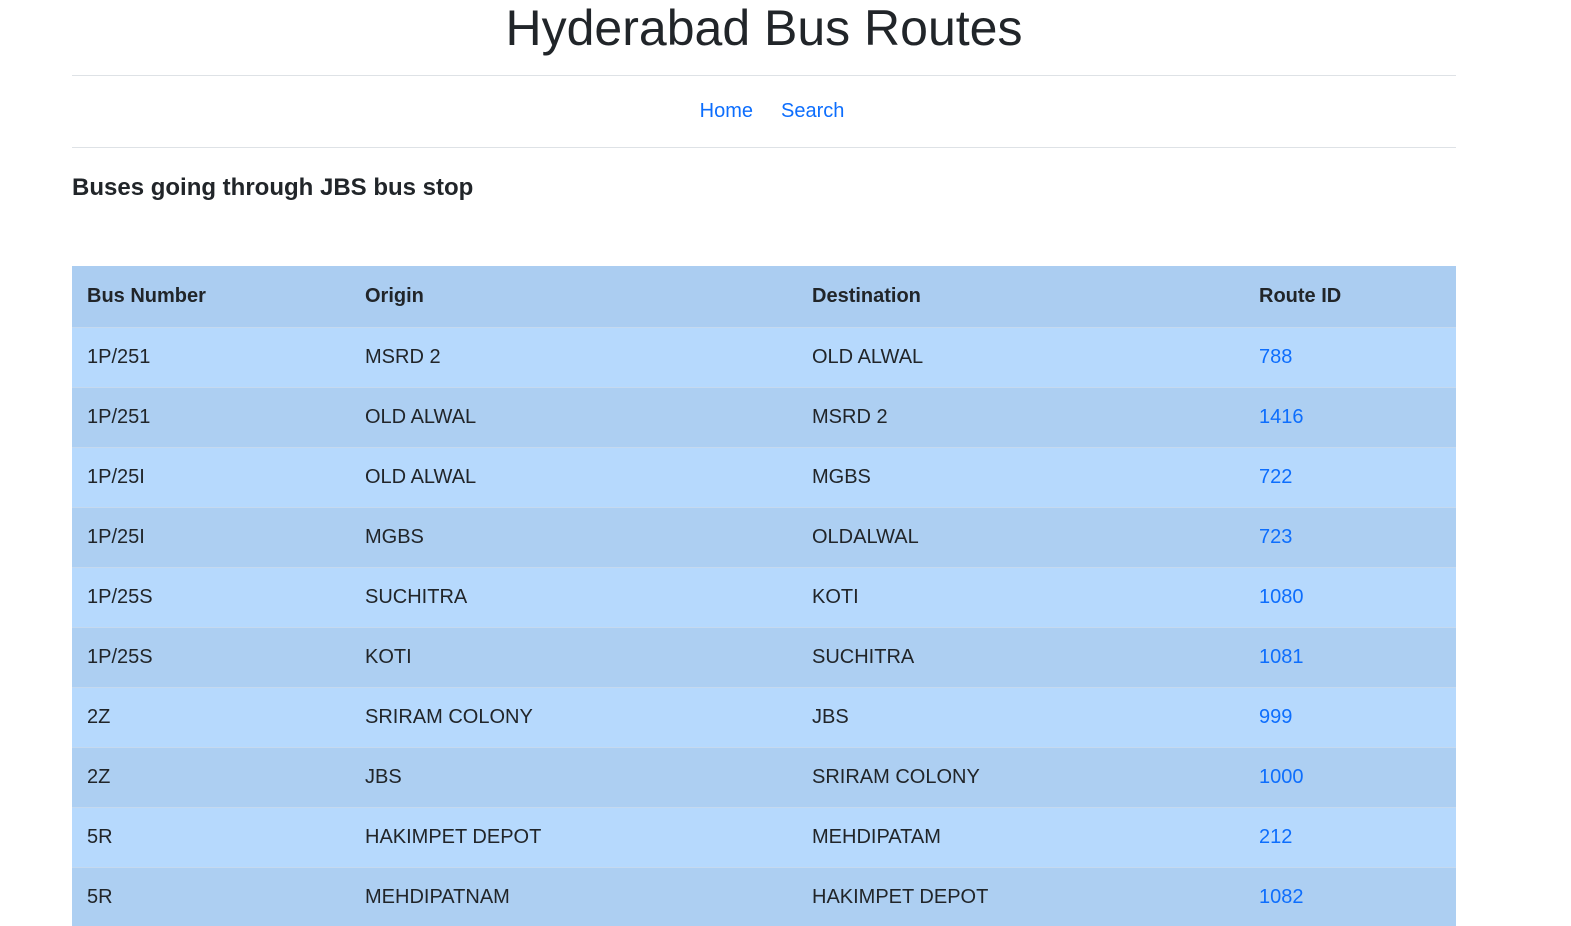 The image size is (1571, 926). Describe the element at coordinates (273, 187) in the screenshot. I see `section-heading: Buses going through JBS bus stop` at that location.